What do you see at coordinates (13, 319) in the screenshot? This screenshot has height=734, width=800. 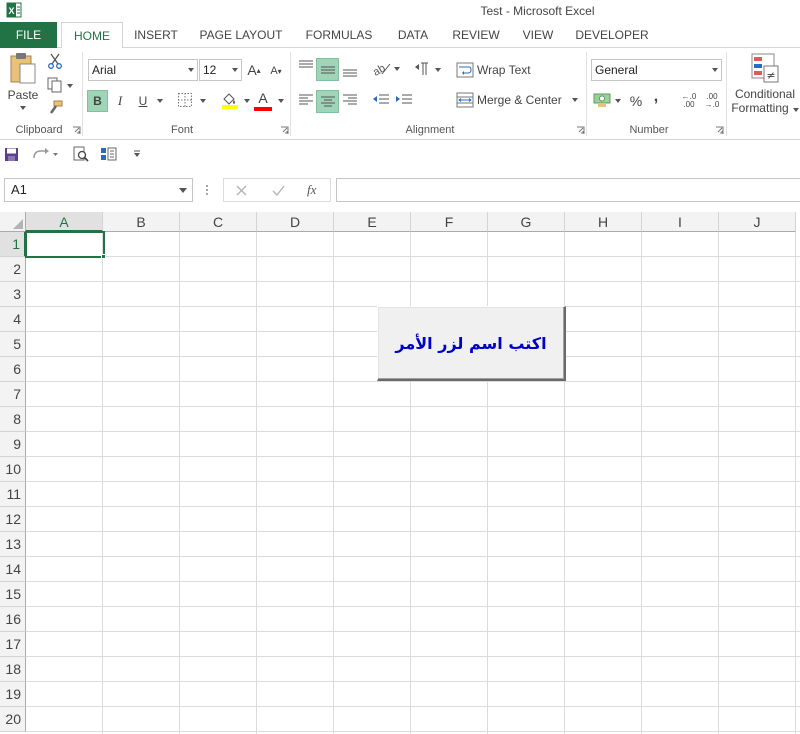 I see `row-header-4: 4` at bounding box center [13, 319].